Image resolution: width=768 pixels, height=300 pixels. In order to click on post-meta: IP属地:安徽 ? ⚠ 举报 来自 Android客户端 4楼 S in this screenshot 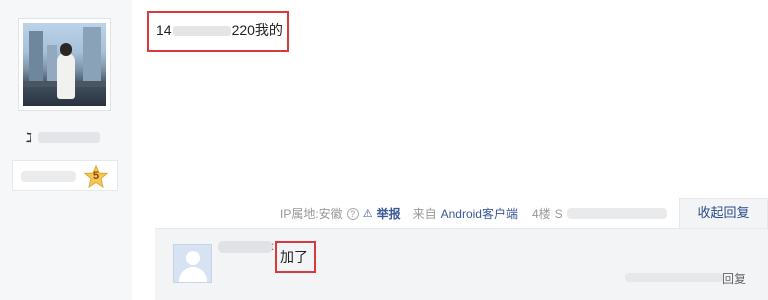, I will do `click(475, 213)`.